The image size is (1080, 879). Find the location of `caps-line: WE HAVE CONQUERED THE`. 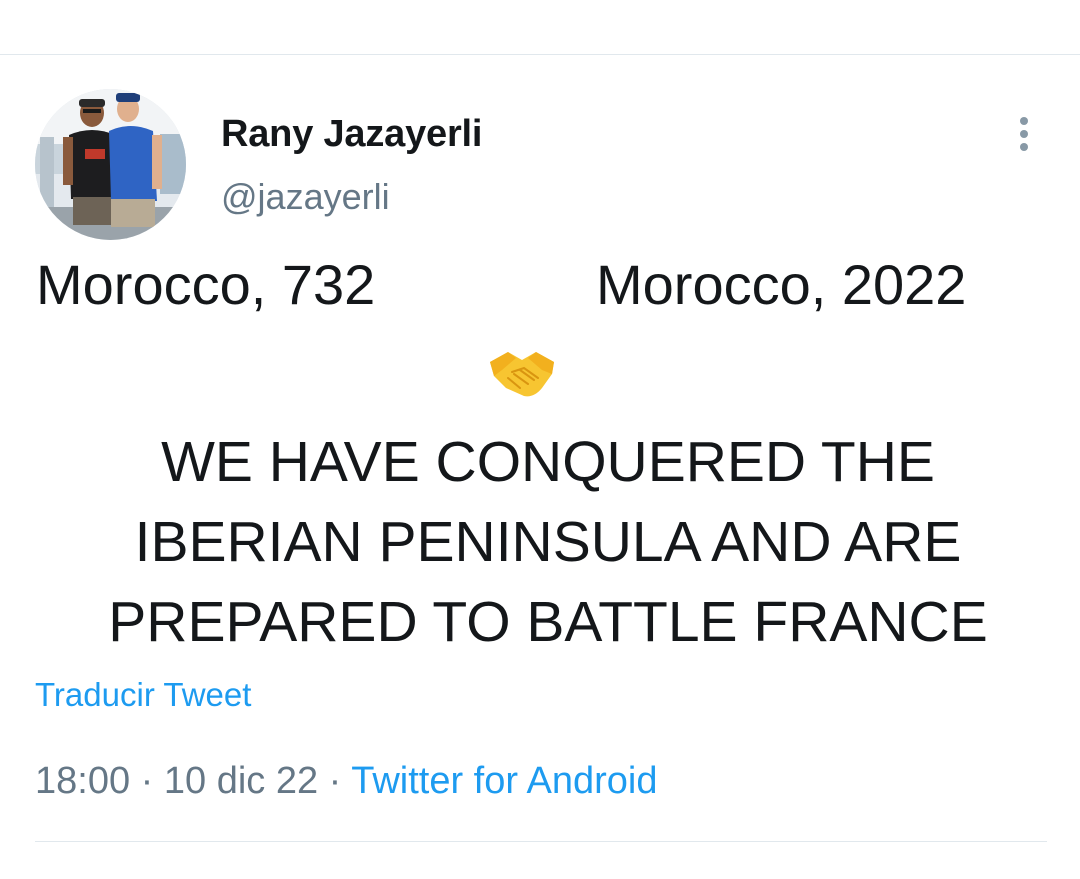

caps-line: WE HAVE CONQUERED THE is located at coordinates (548, 462).